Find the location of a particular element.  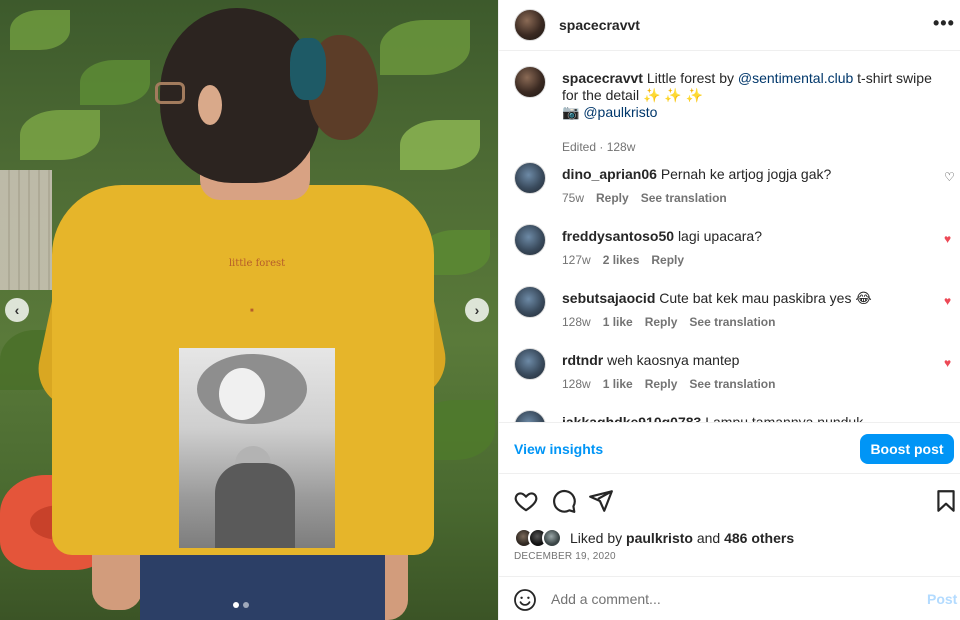

comment-body: lagi upacara? is located at coordinates (719, 236).